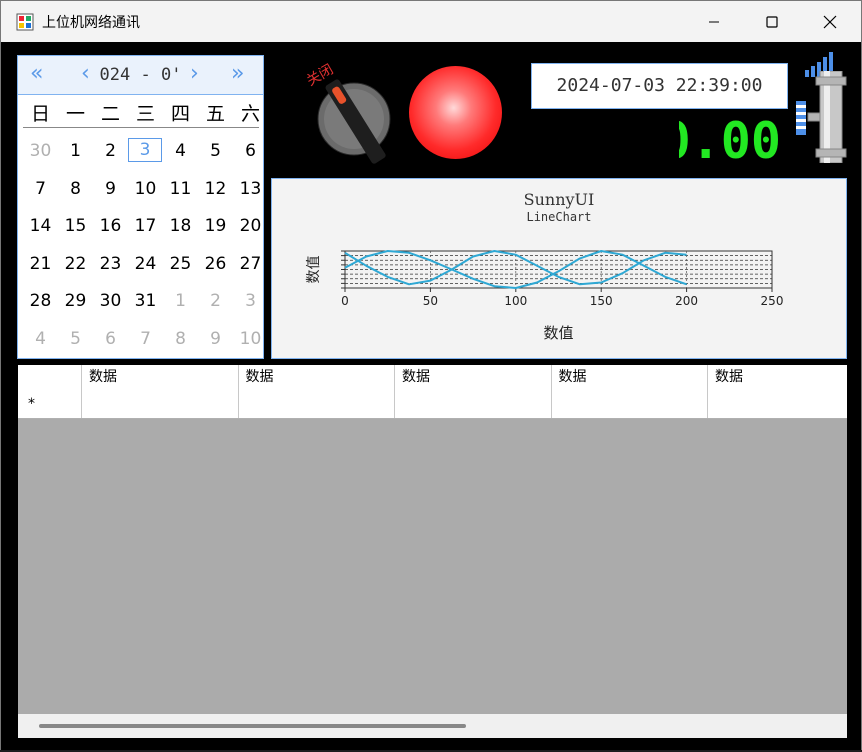  What do you see at coordinates (180, 226) in the screenshot?
I see `calendar-day: 18` at bounding box center [180, 226].